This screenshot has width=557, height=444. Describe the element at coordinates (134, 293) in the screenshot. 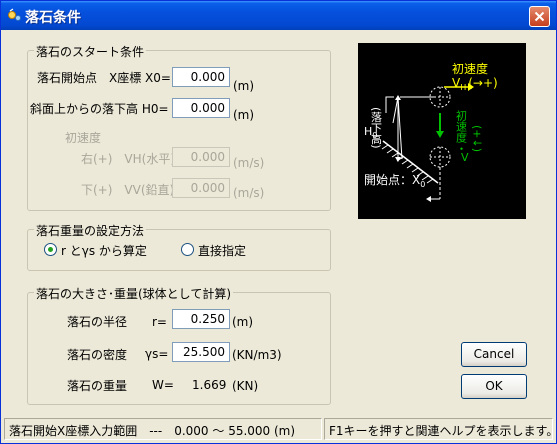

I see `size-weight-title: 落石の大きさ･重量(球体として計算)` at that location.